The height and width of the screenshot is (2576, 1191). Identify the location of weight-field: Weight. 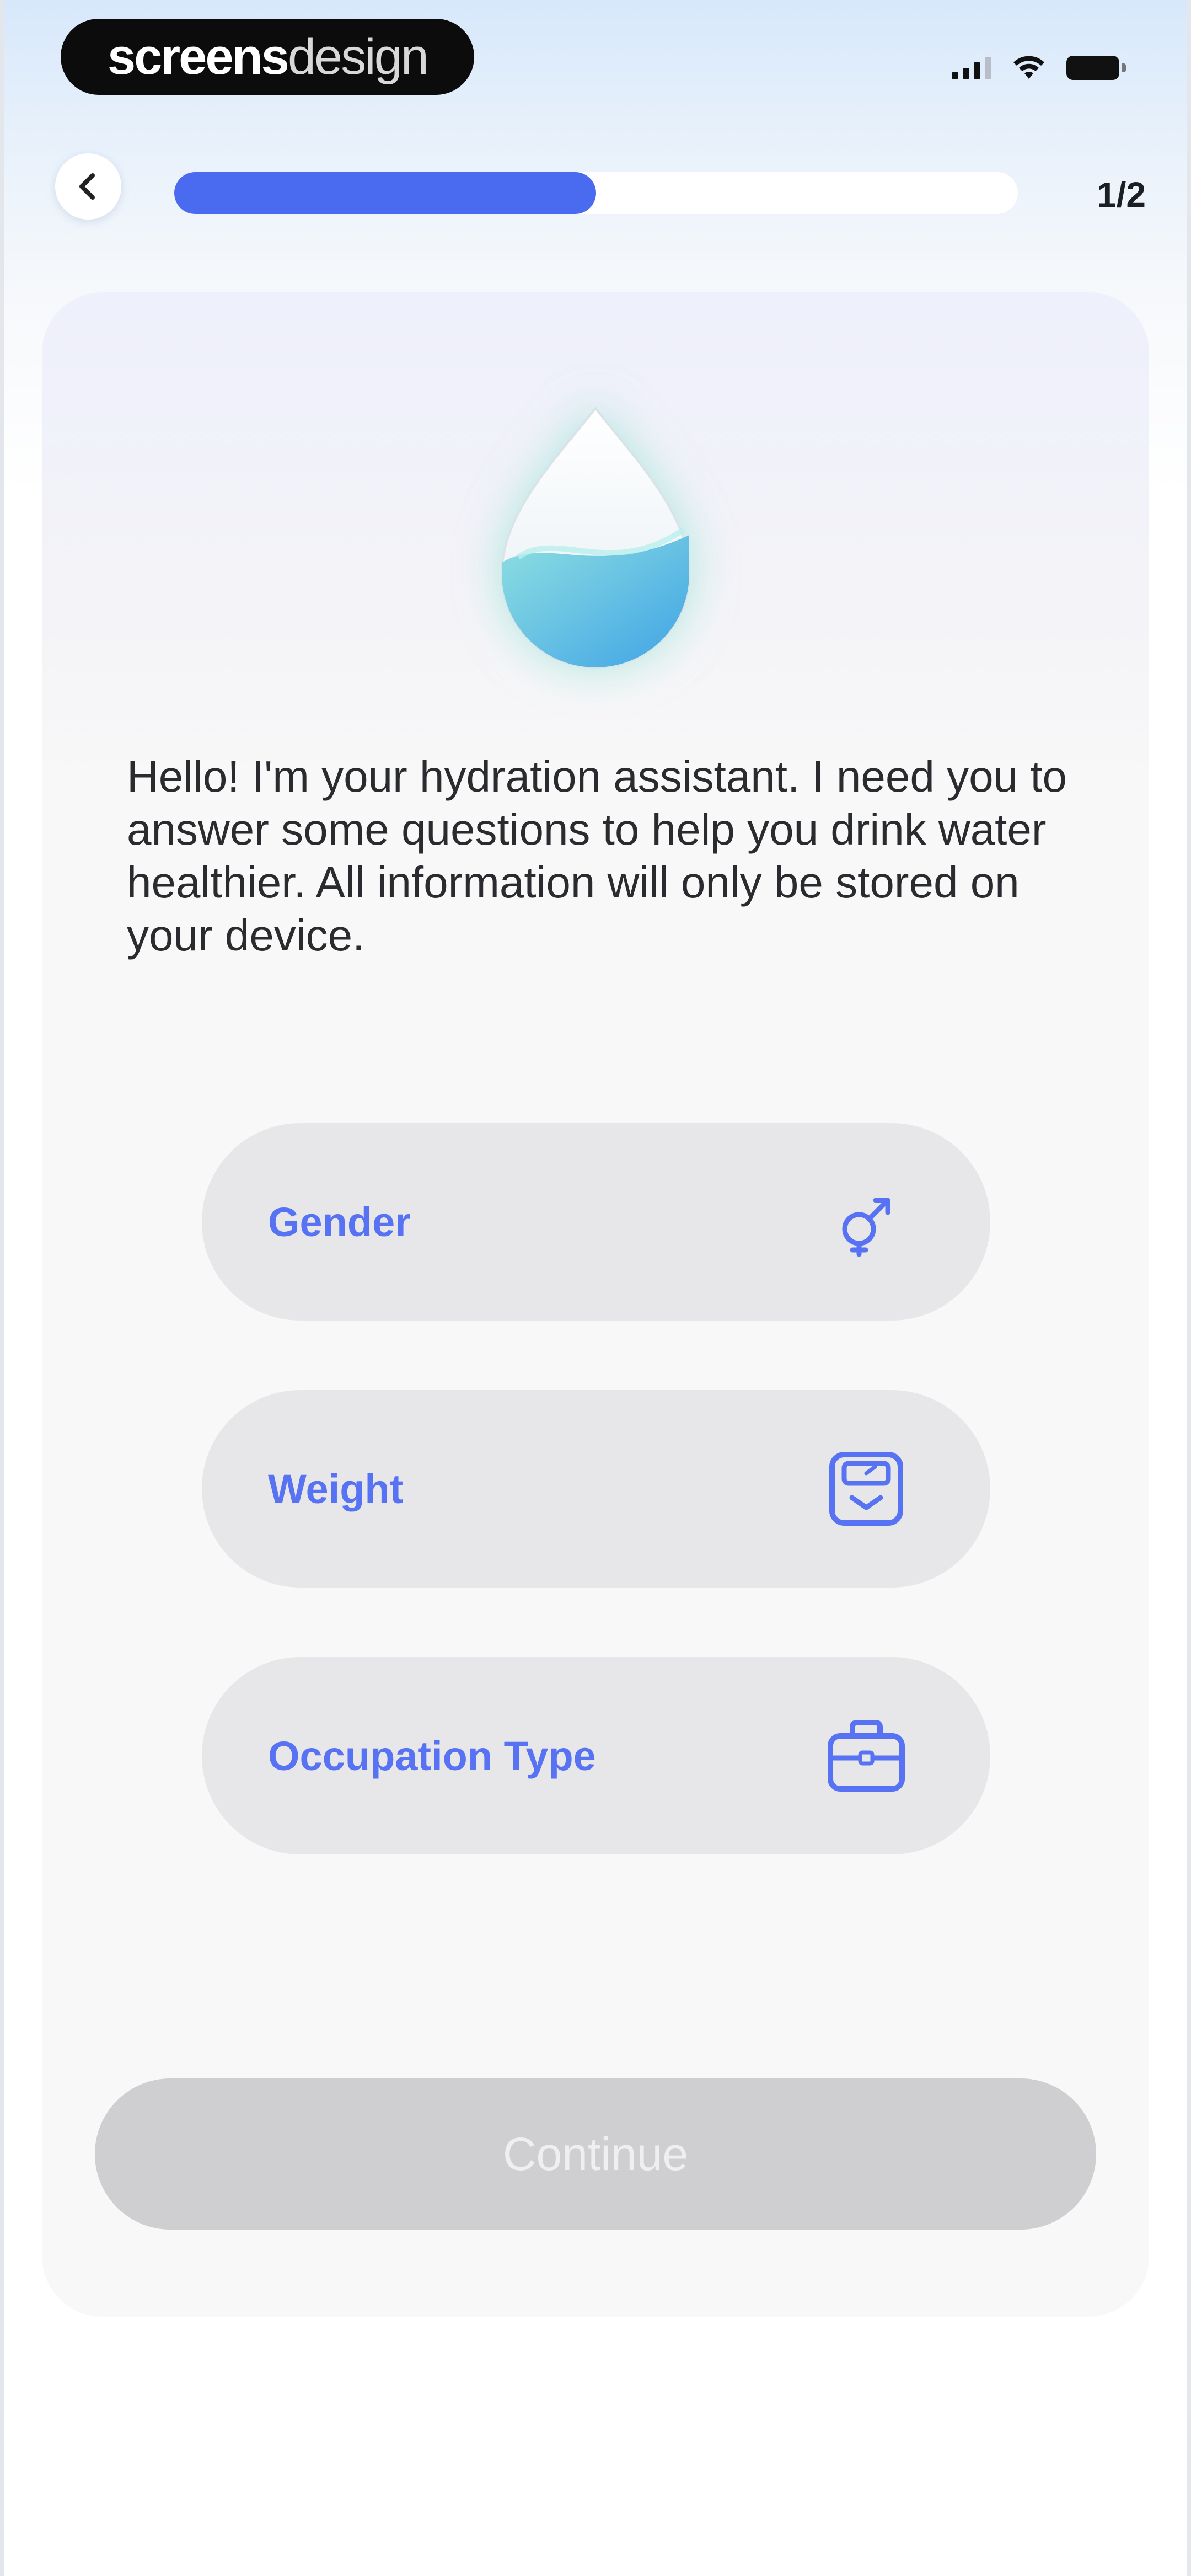
(596, 1489).